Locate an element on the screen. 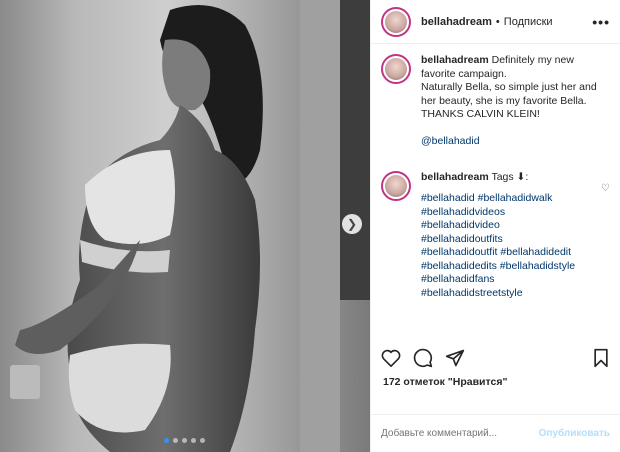  bookmark-icon is located at coordinates (601, 358).